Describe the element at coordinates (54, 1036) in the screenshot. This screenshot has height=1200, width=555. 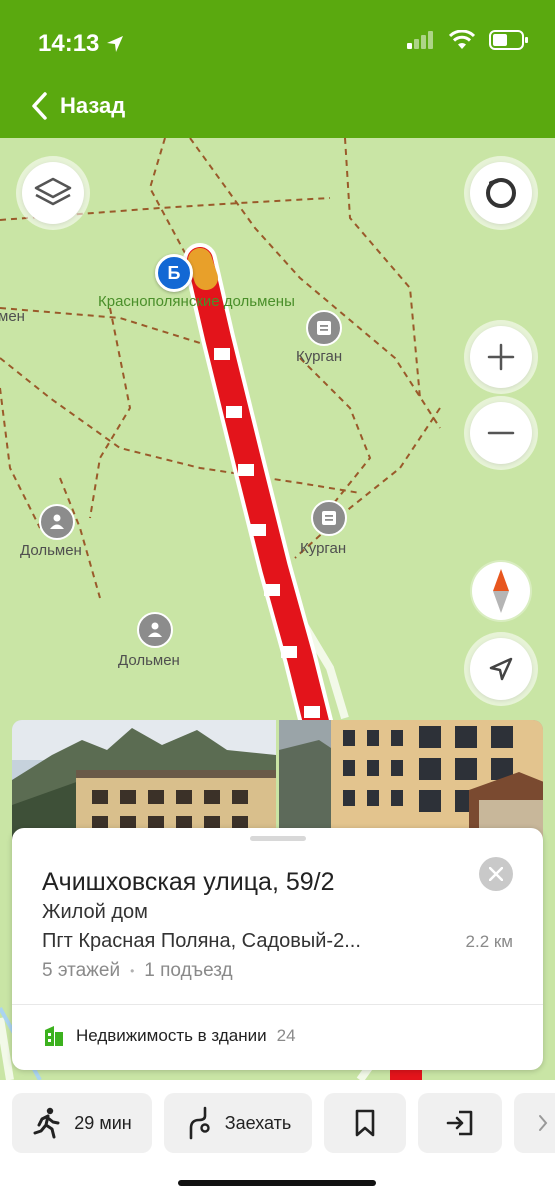
I see `realty-icon` at that location.